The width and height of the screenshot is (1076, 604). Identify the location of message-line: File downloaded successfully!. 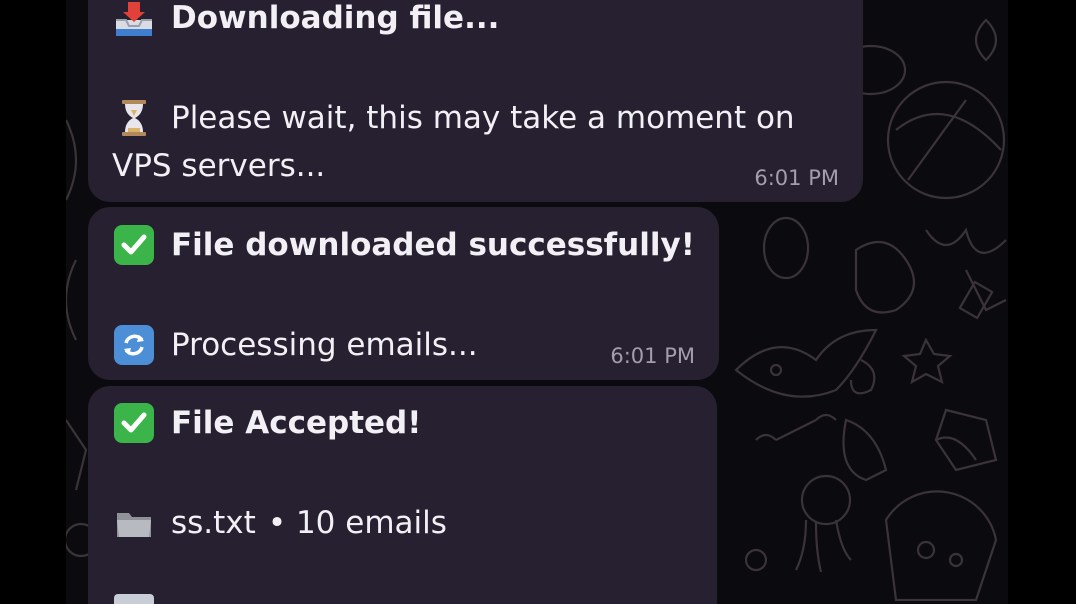
(403, 245).